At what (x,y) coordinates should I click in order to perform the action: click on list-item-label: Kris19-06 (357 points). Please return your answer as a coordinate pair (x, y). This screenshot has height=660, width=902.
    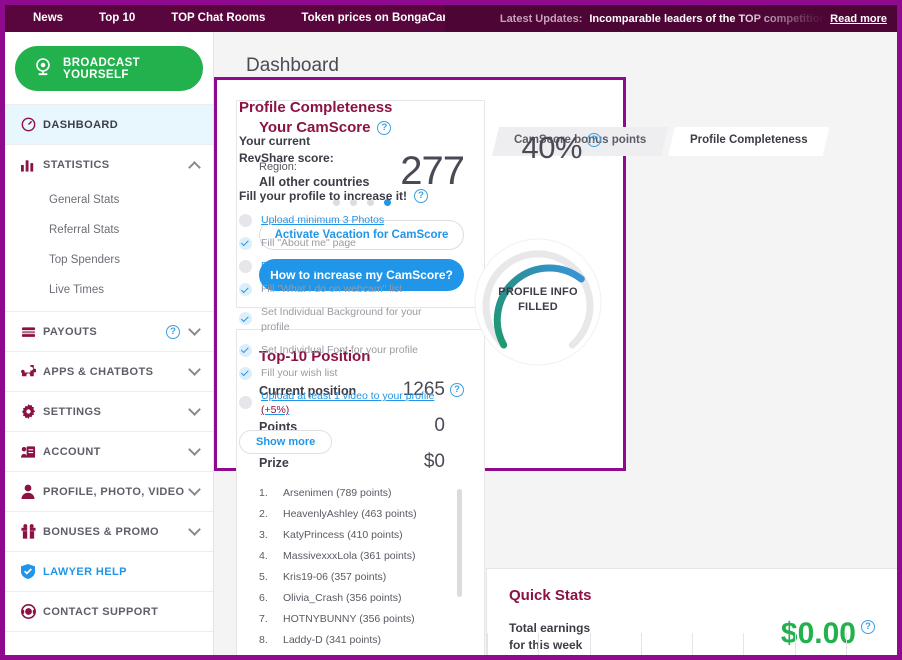
    Looking at the image, I should click on (335, 577).